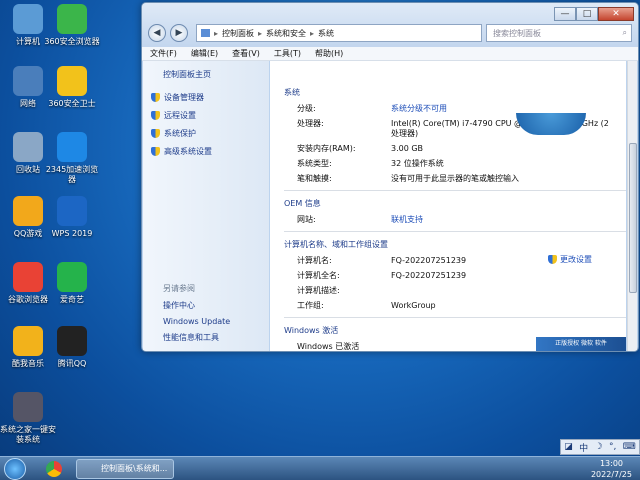  I want to click on info-key: 计算机名:, so click(314, 260).